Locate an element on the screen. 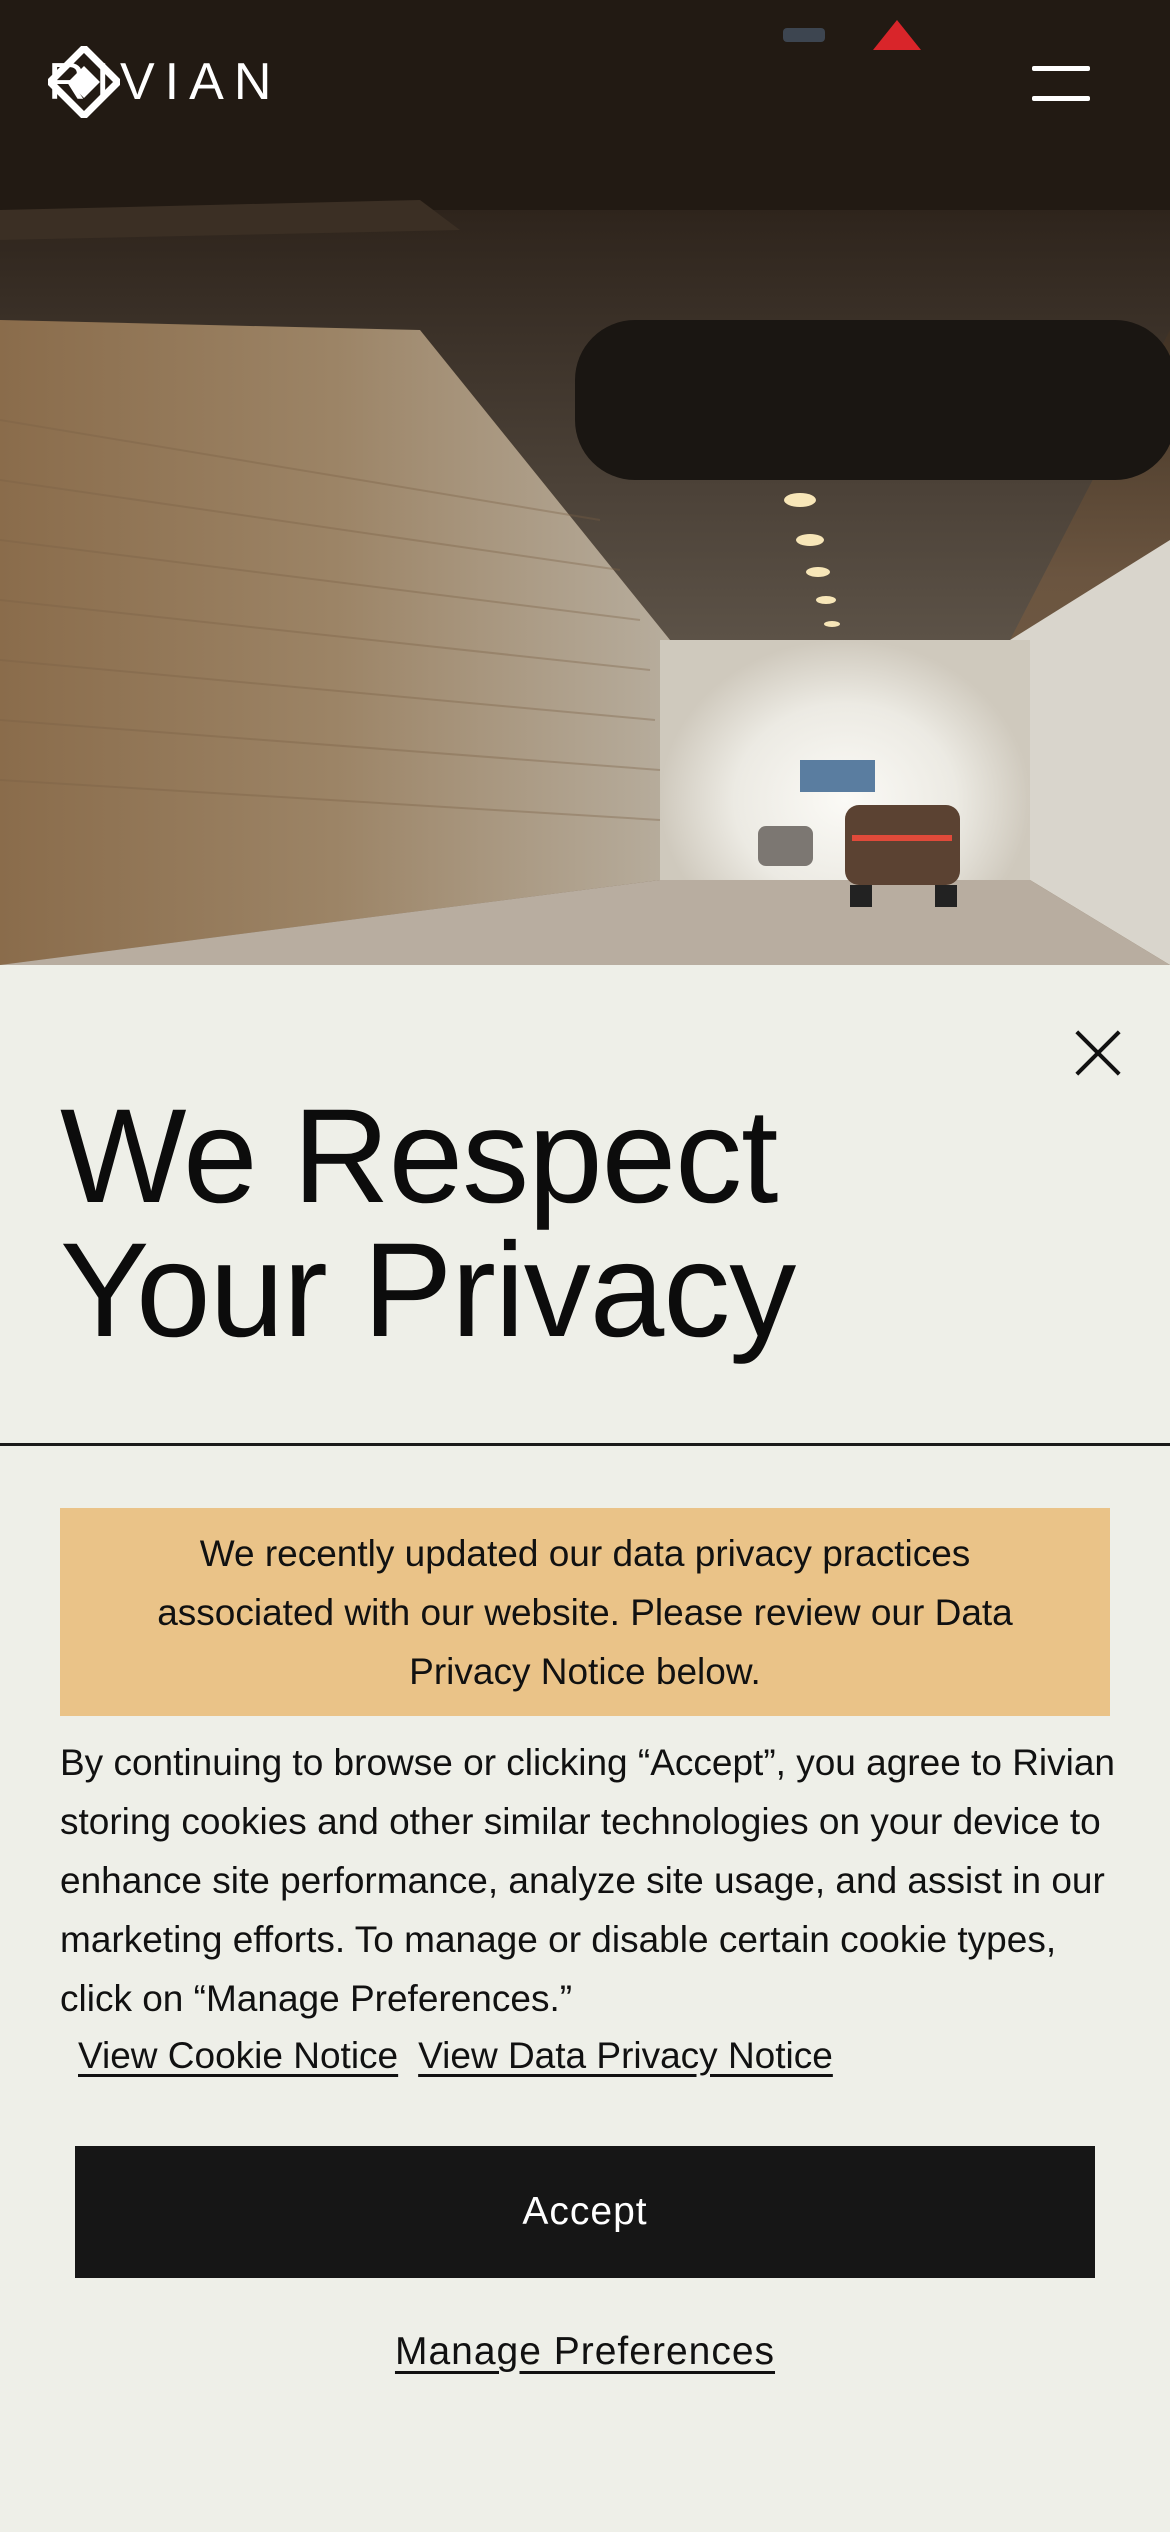 Image resolution: width=1170 pixels, height=2532 pixels. hamburger-menu-icon is located at coordinates (1055, 83).